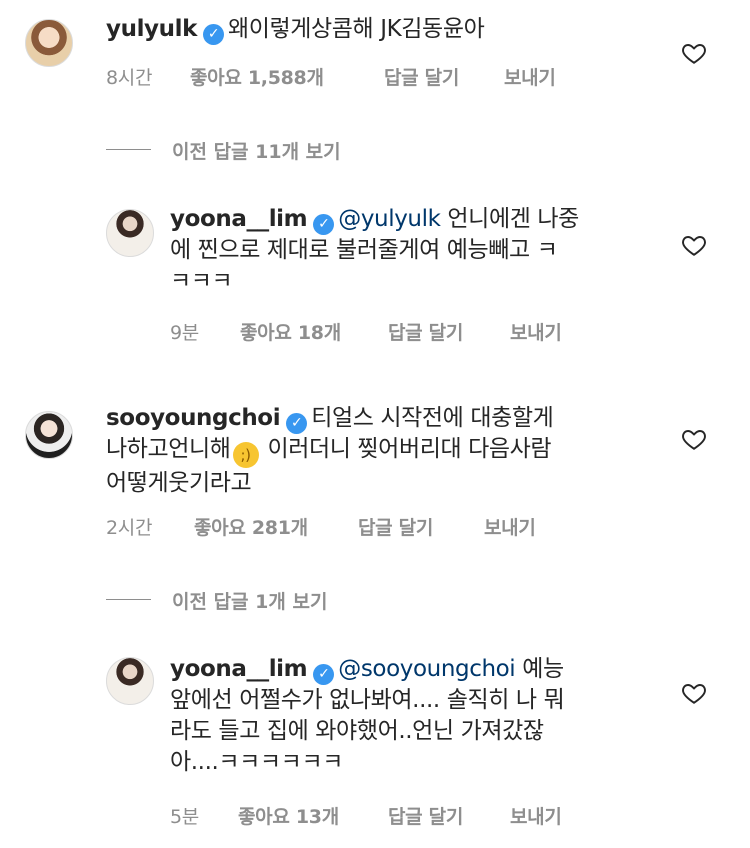 Image resolution: width=750 pixels, height=848 pixels. What do you see at coordinates (184, 333) in the screenshot?
I see `timestamp: 9분` at bounding box center [184, 333].